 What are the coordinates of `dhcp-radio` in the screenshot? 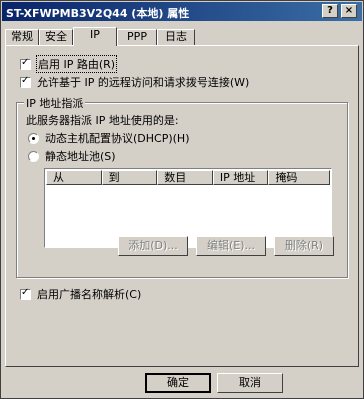 It's located at (33, 138).